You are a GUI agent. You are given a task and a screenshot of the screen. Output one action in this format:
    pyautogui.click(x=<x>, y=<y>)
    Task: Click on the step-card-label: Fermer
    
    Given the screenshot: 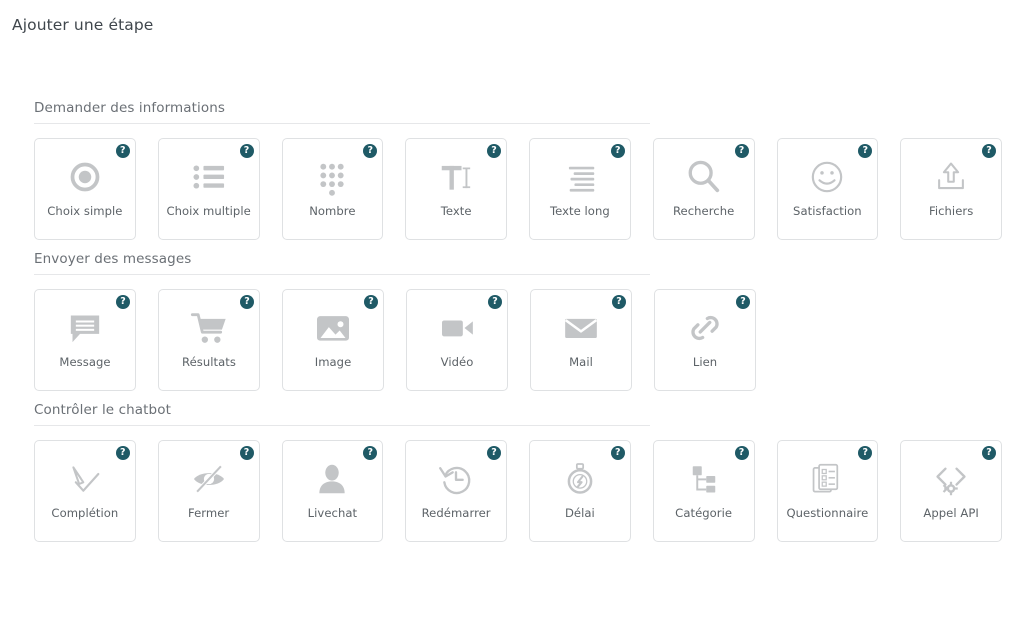 What is the action you would take?
    pyautogui.click(x=209, y=513)
    